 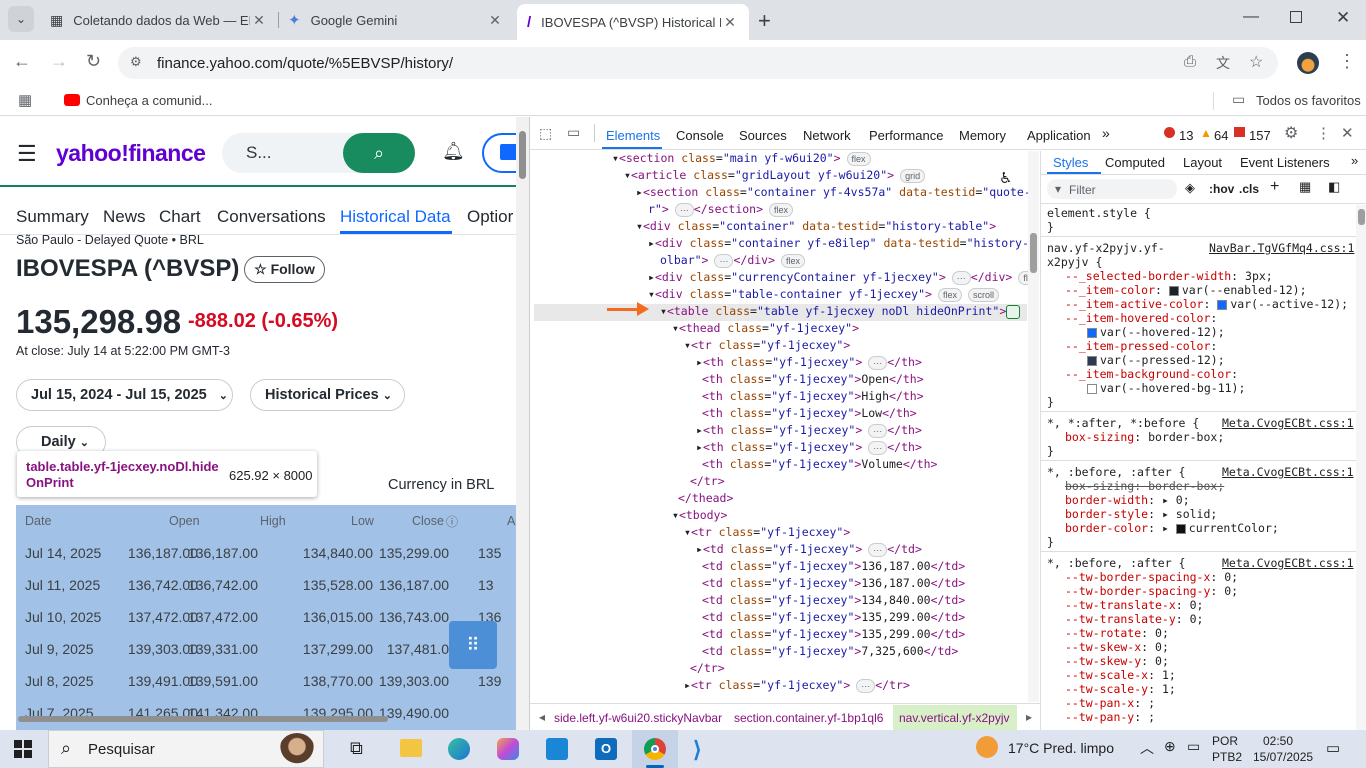 What do you see at coordinates (52, 217) in the screenshot?
I see `nav-summary: Summary` at bounding box center [52, 217].